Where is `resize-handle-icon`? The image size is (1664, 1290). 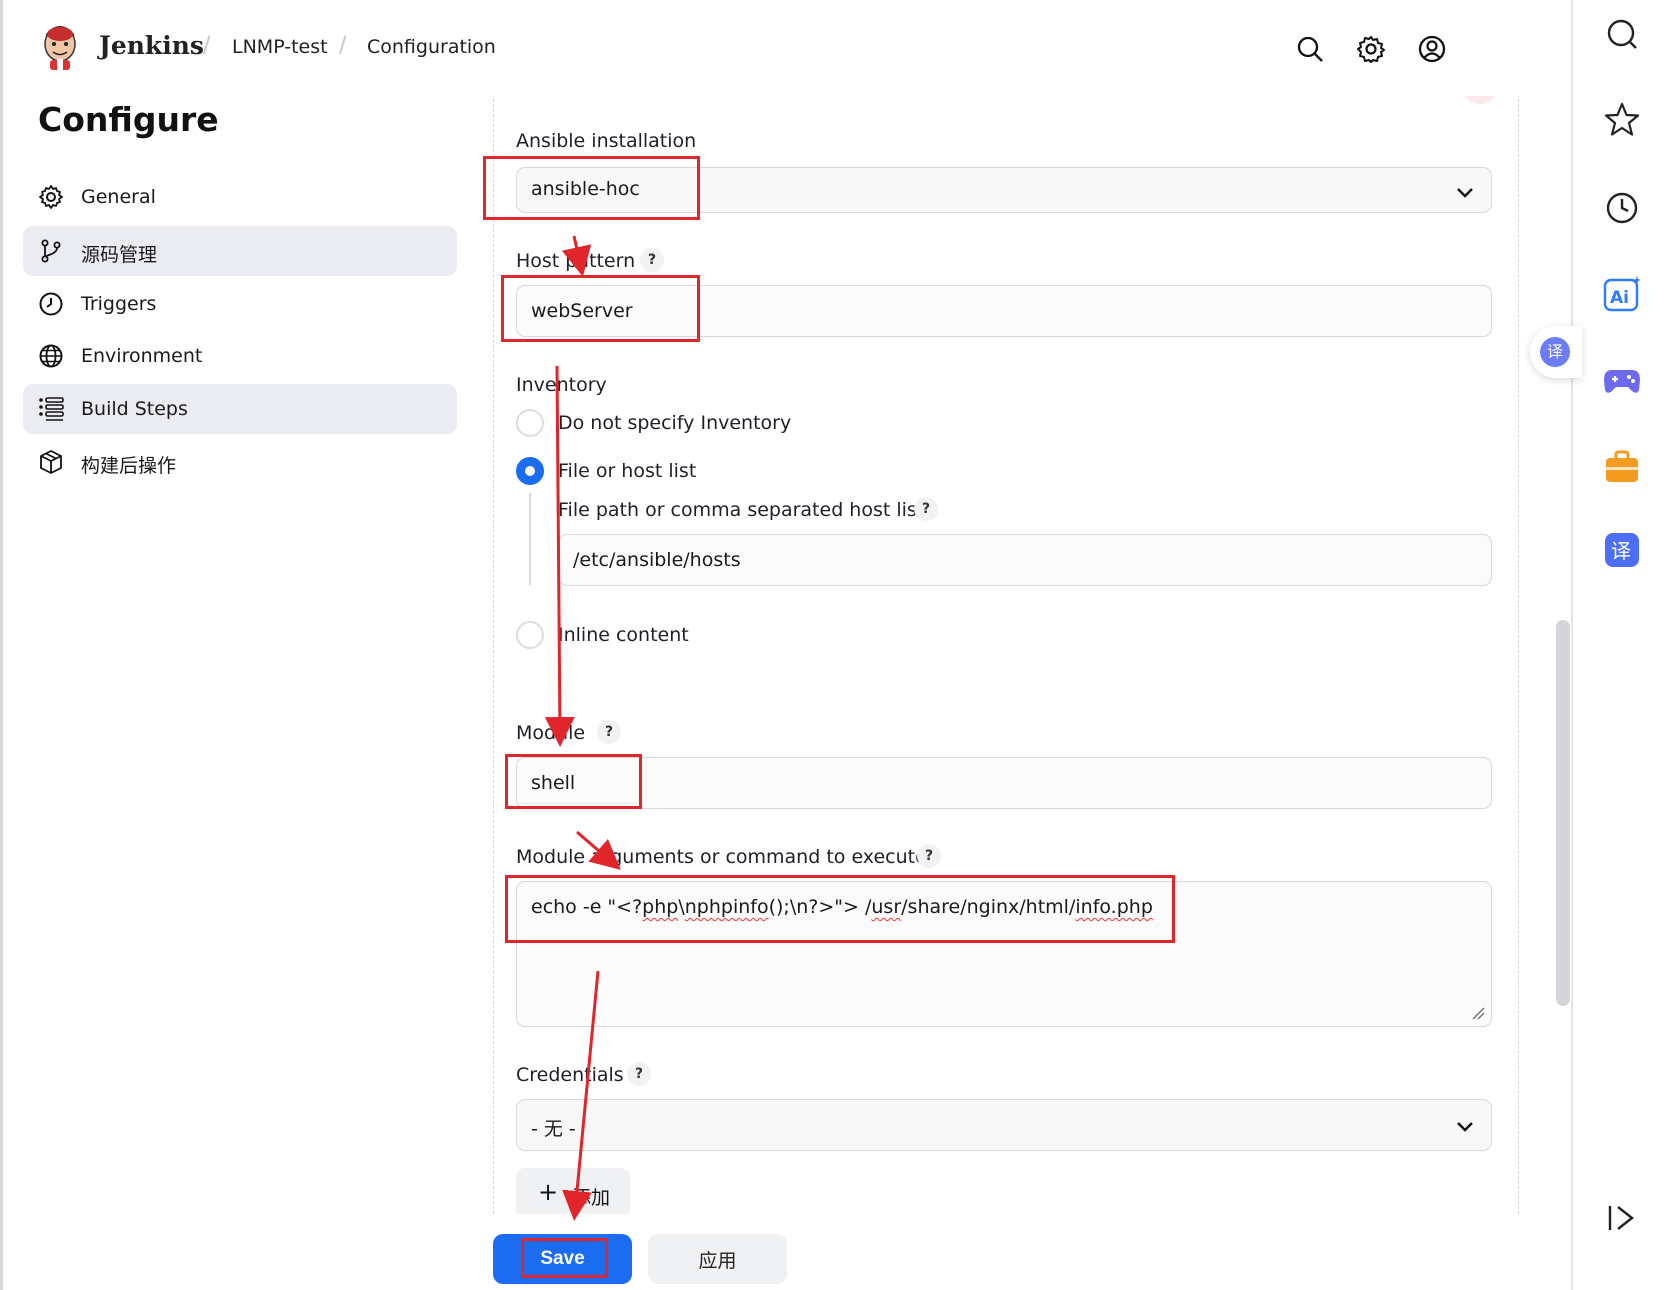
resize-handle-icon is located at coordinates (1478, 1013).